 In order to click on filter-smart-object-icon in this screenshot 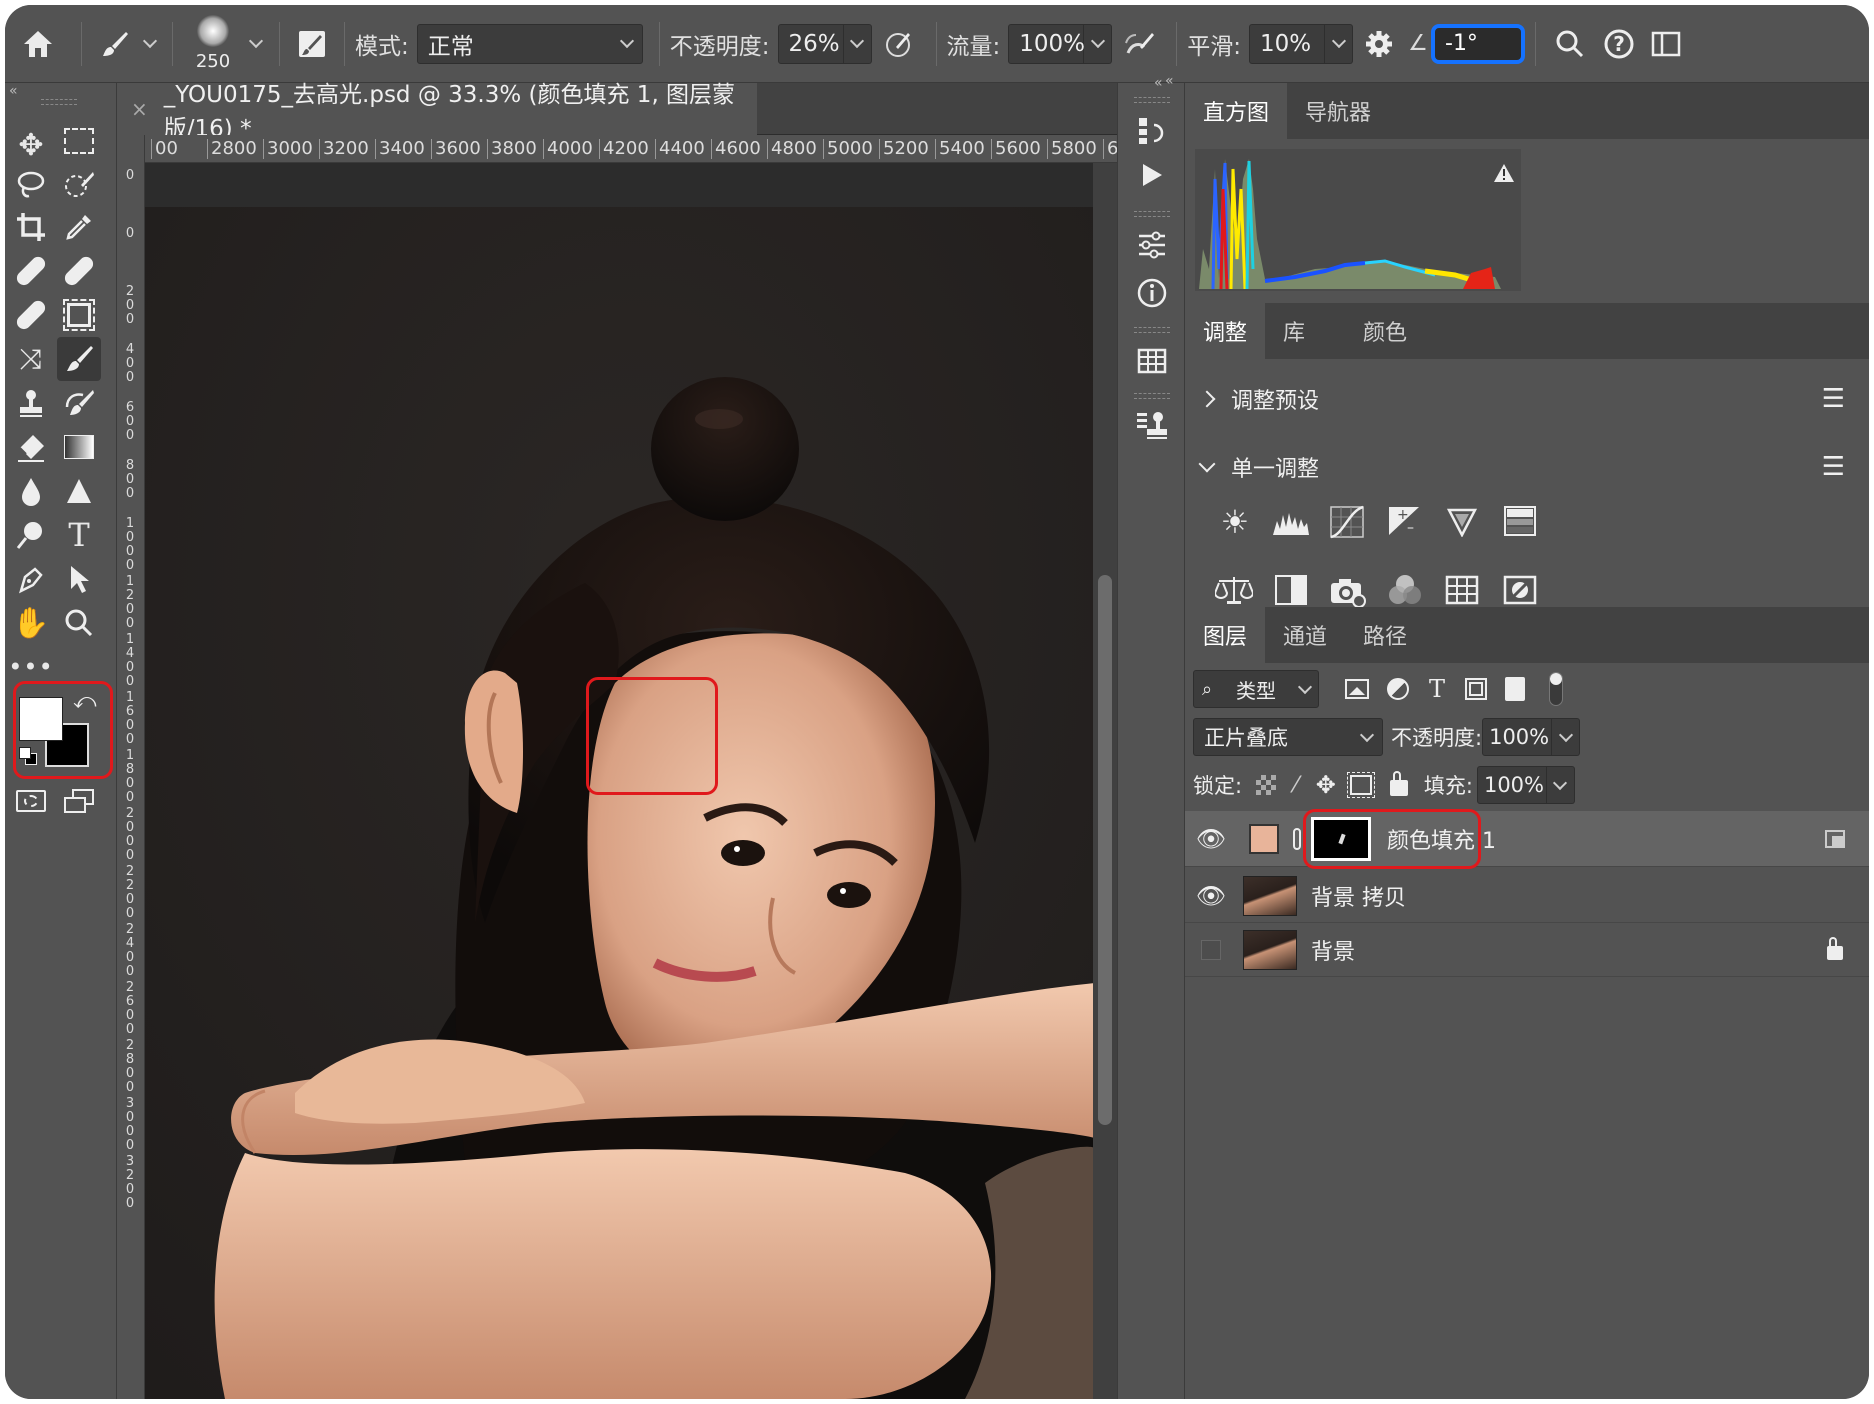, I will do `click(1515, 689)`.